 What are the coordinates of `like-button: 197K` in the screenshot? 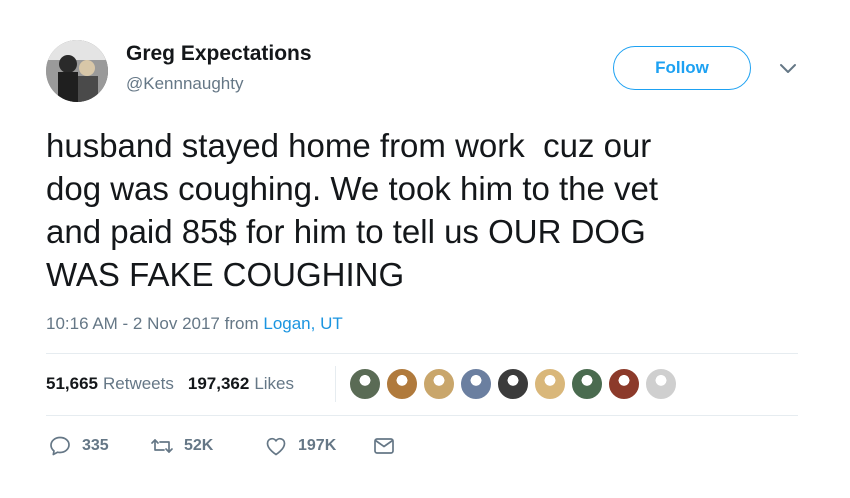 It's located at (300, 446).